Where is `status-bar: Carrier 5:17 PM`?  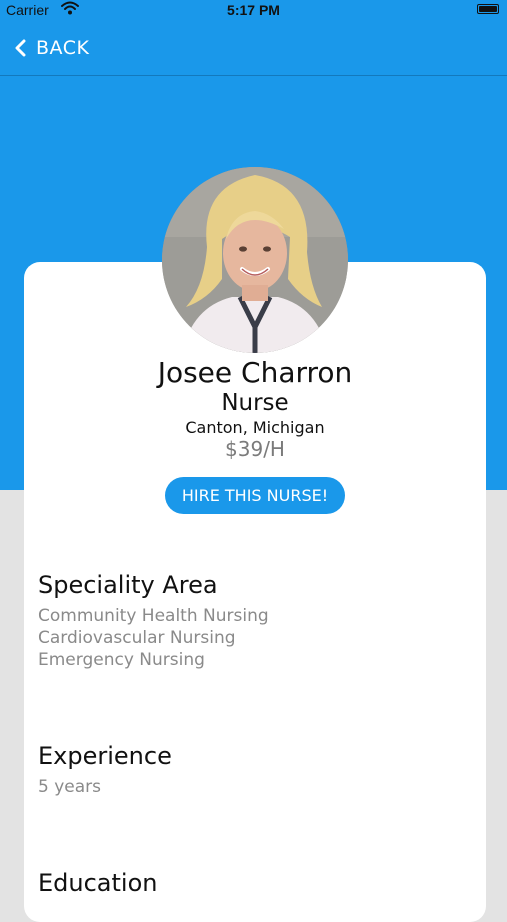 status-bar: Carrier 5:17 PM is located at coordinates (253, 11).